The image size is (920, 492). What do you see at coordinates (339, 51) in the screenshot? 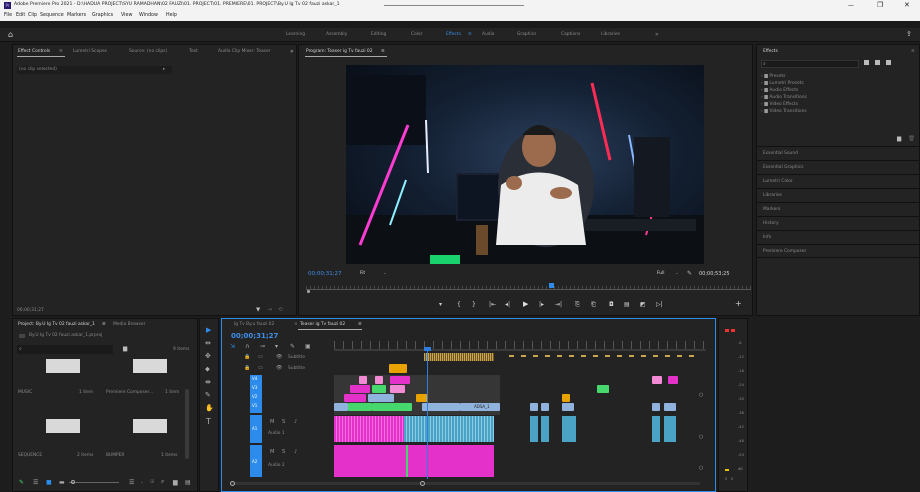
I see `tab-program: Program: Teaser ig Tv fauzi 02` at bounding box center [339, 51].